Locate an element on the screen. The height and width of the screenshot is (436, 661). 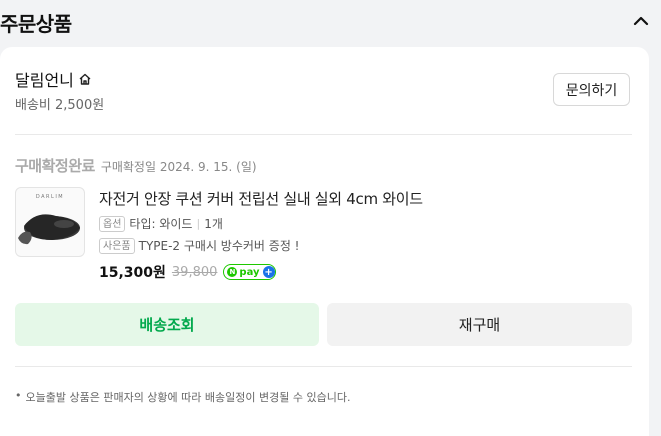
collapse-button is located at coordinates (641, 21).